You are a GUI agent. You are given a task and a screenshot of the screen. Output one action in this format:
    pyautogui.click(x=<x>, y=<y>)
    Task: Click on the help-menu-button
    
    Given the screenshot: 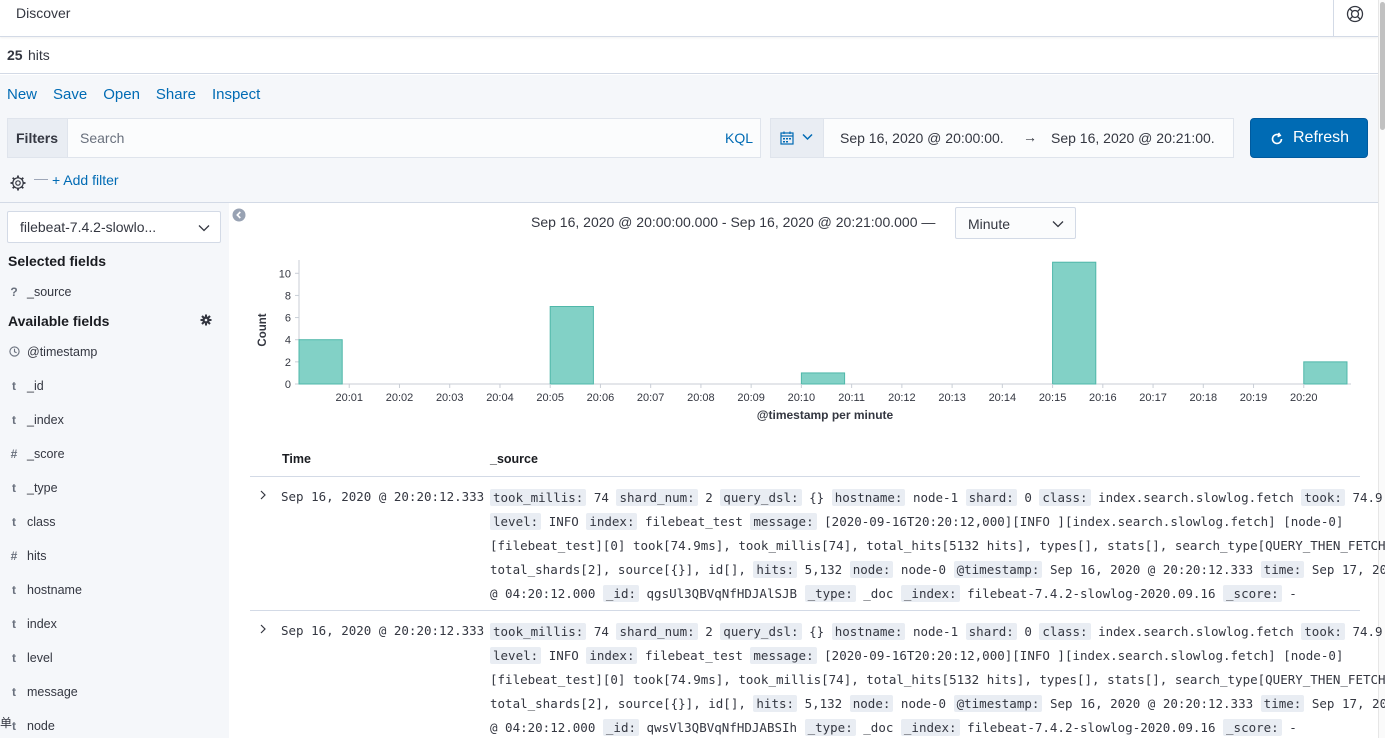 What is the action you would take?
    pyautogui.click(x=1355, y=18)
    